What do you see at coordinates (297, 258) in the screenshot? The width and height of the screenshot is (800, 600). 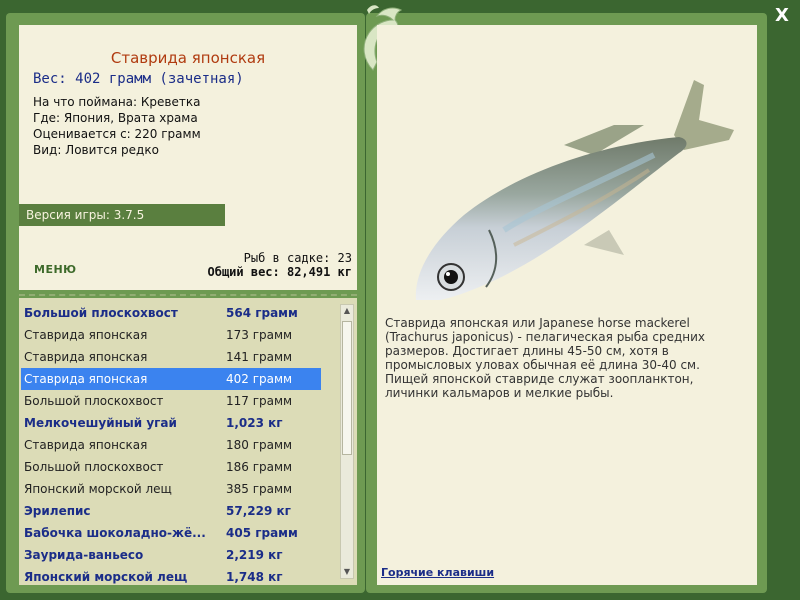 I see `fish-count: Рыб в садке: 23` at bounding box center [297, 258].